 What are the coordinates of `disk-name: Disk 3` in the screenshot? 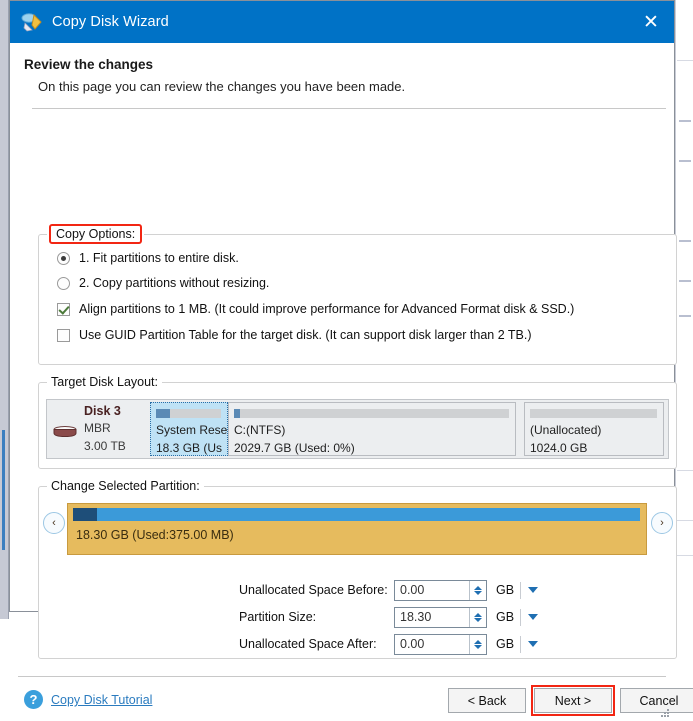 It's located at (102, 411).